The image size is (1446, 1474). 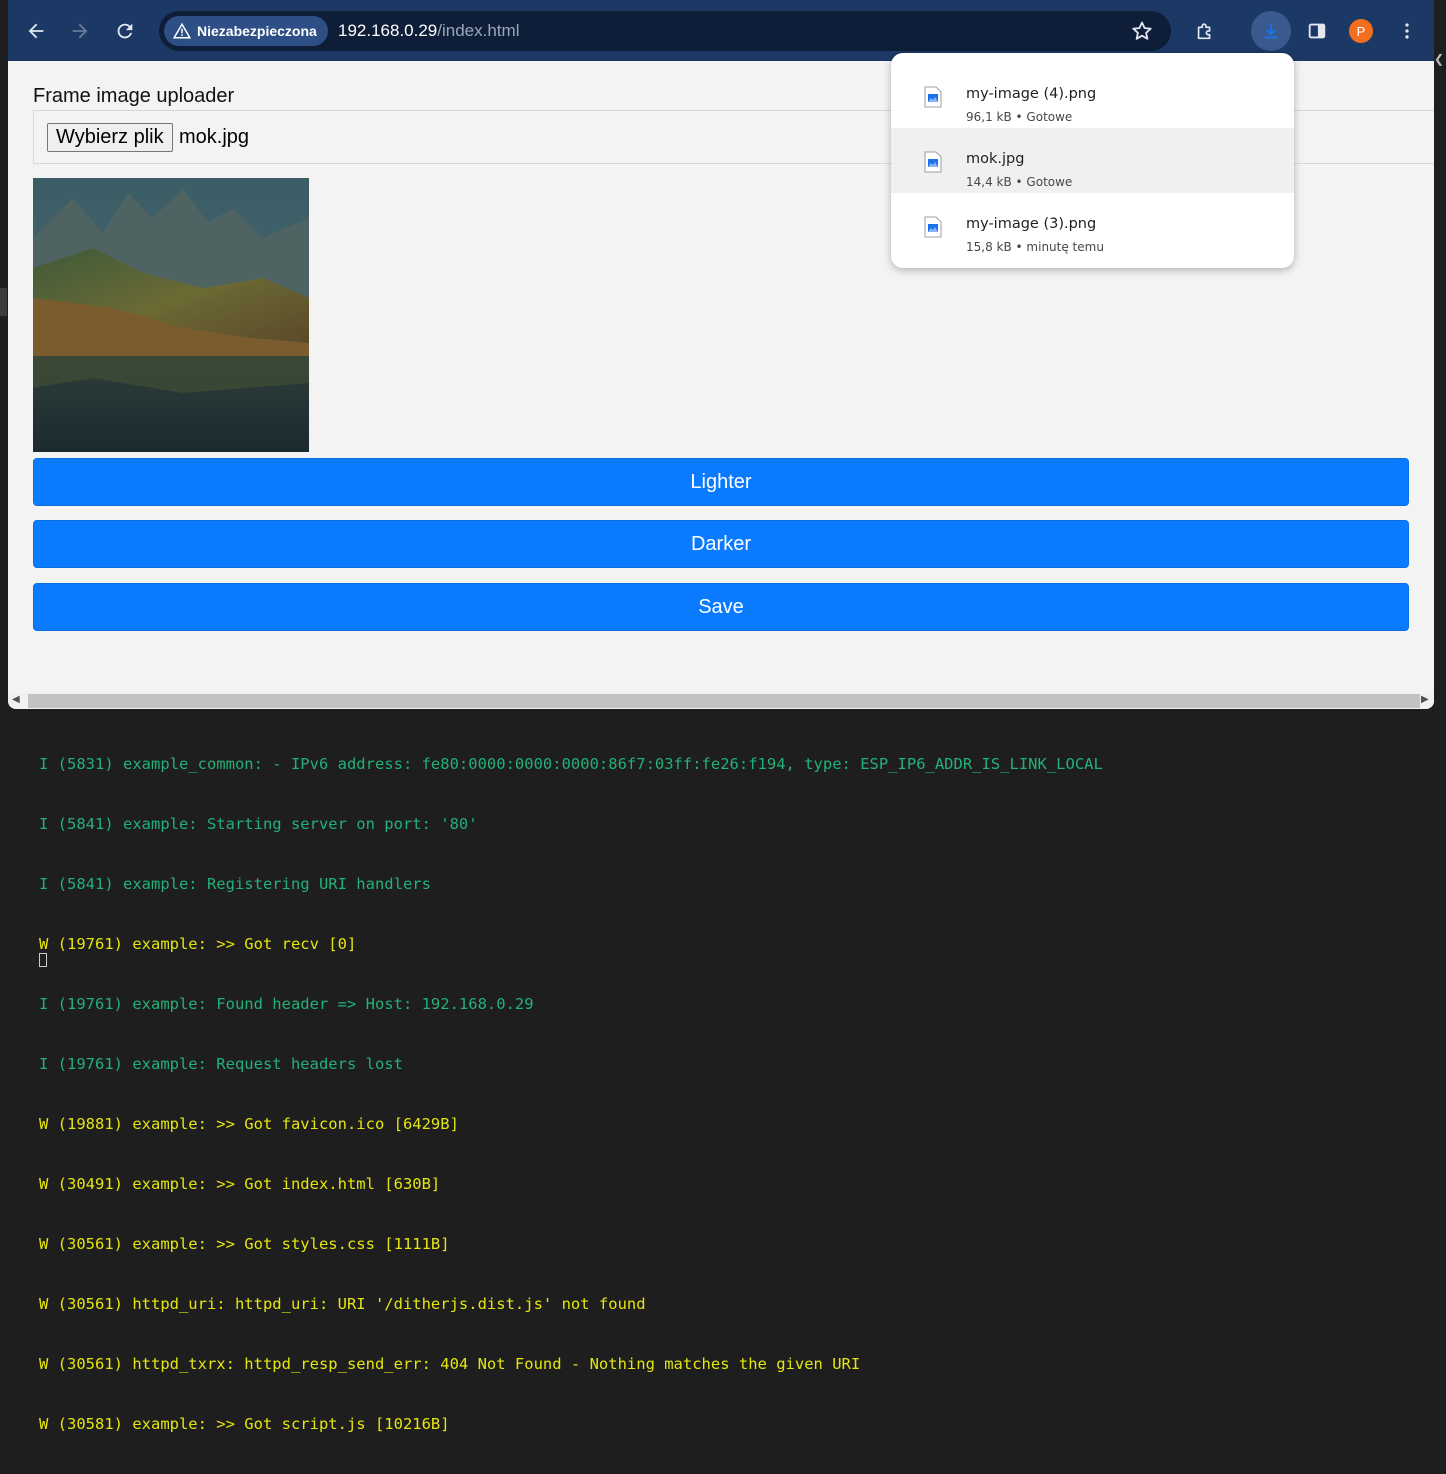 I want to click on url-path: /index.html, so click(x=478, y=30).